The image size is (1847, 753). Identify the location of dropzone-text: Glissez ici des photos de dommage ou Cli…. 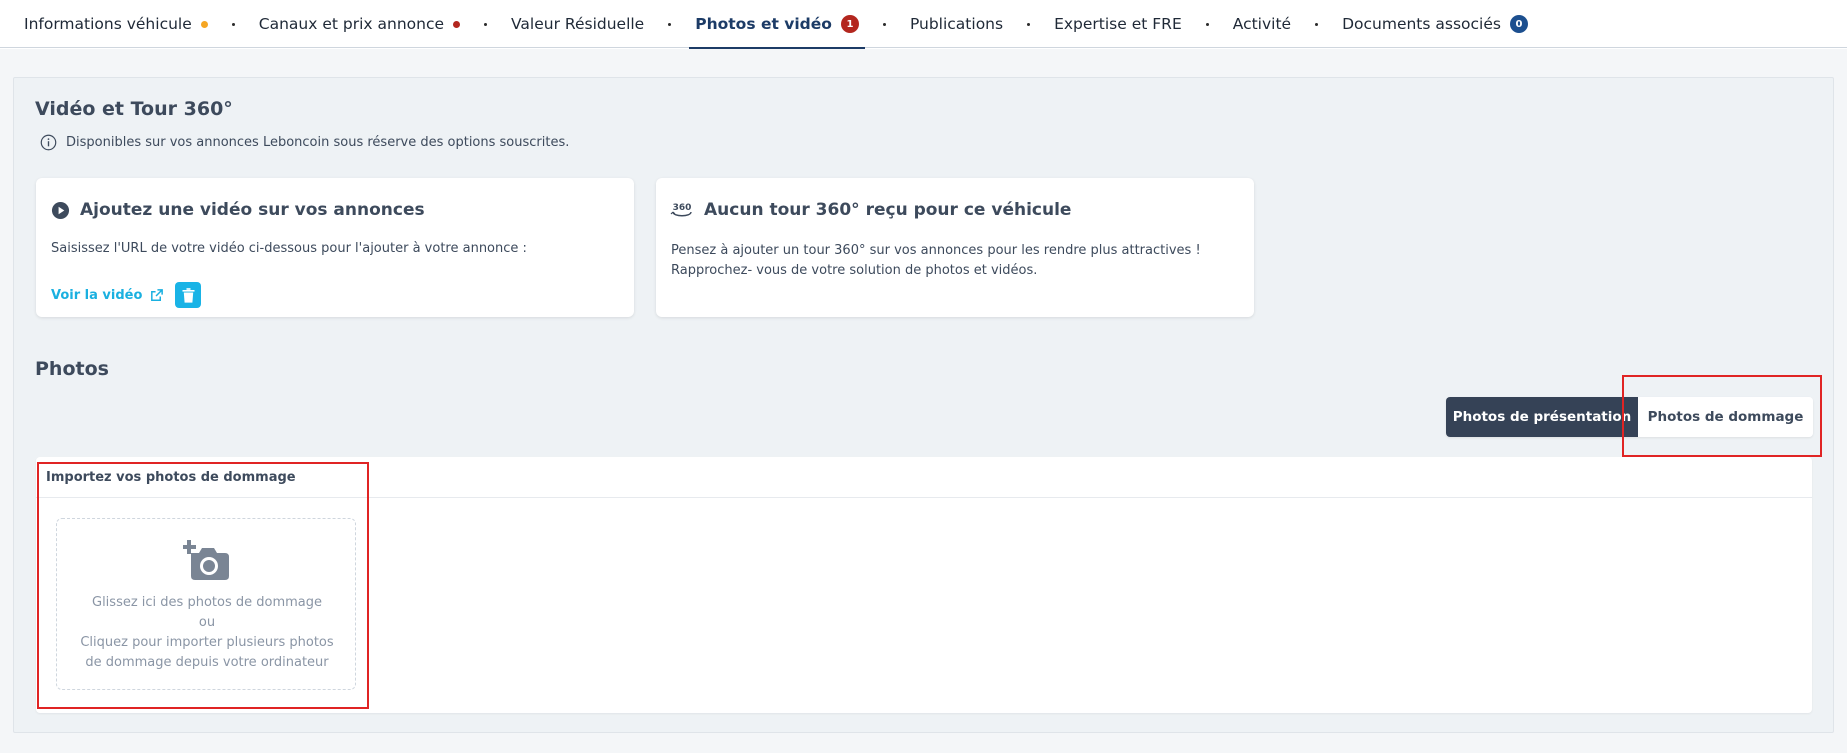
(207, 633).